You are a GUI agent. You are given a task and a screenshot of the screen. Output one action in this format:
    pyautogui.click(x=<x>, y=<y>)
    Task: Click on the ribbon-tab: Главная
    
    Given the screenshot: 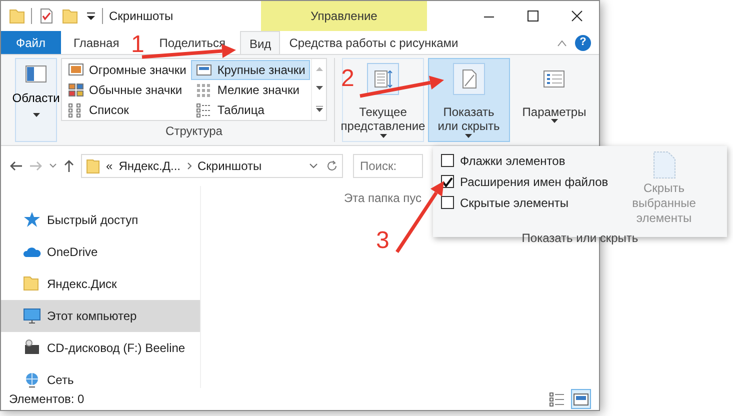 What is the action you would take?
    pyautogui.click(x=96, y=42)
    